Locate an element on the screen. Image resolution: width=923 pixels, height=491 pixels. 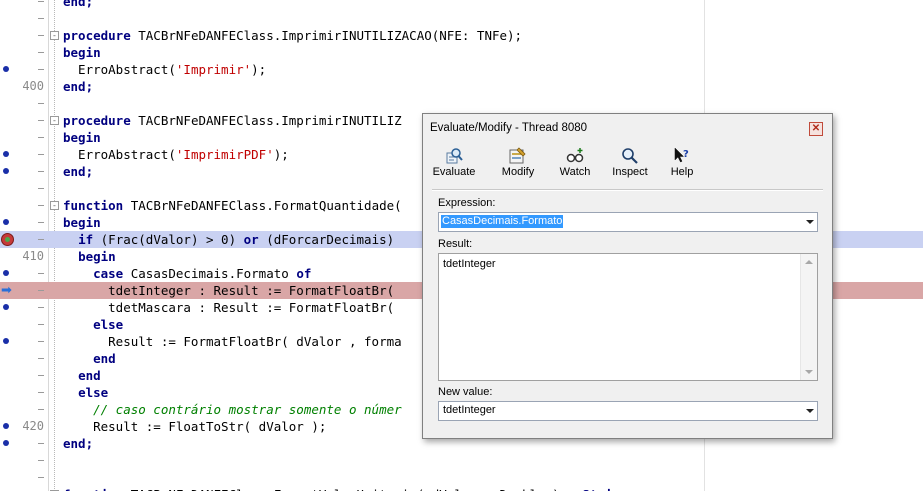
result-memo: tdetInteger is located at coordinates (628, 317).